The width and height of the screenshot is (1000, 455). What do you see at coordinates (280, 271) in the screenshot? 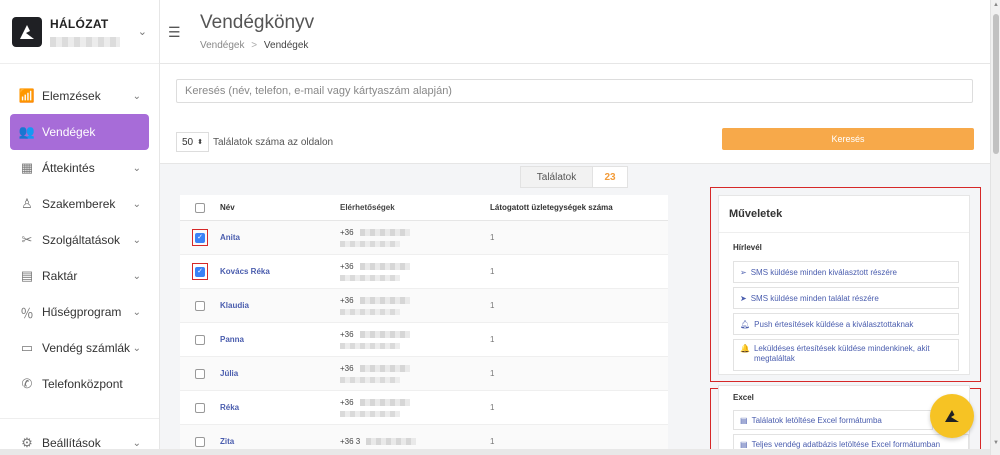
I see `guest-name-link: Kovács Réka` at bounding box center [280, 271].